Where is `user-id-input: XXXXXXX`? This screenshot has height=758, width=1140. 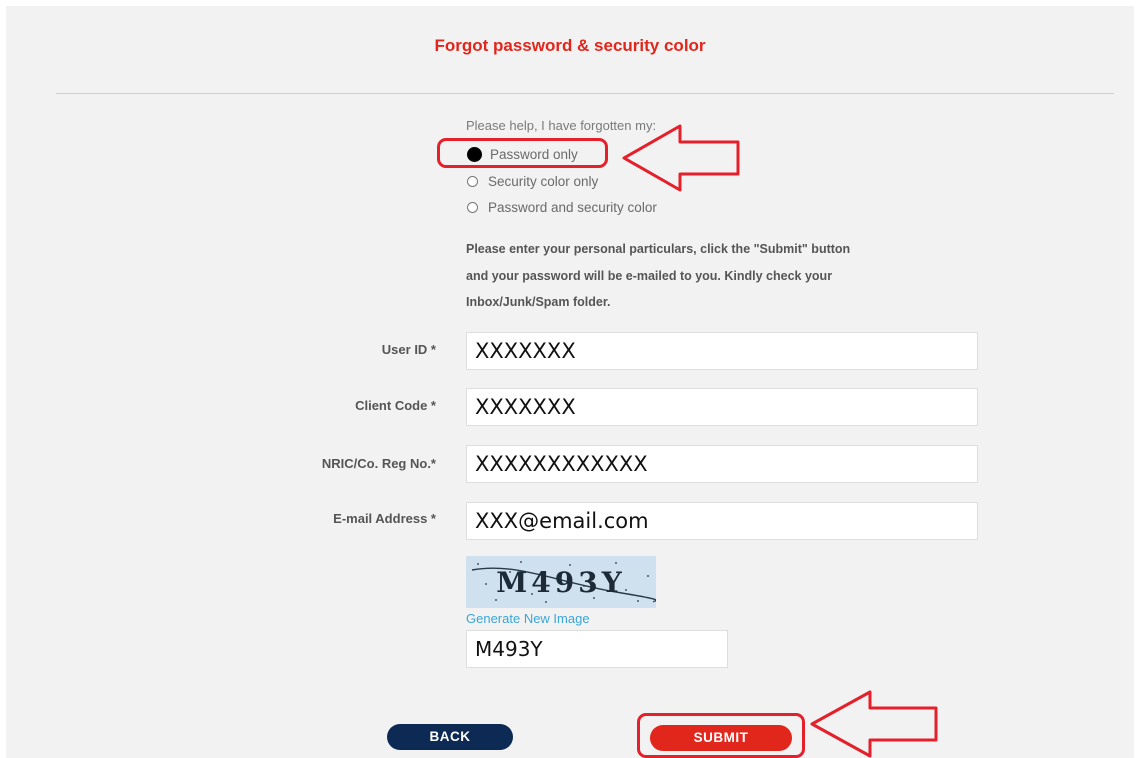 user-id-input: XXXXXXX is located at coordinates (722, 351).